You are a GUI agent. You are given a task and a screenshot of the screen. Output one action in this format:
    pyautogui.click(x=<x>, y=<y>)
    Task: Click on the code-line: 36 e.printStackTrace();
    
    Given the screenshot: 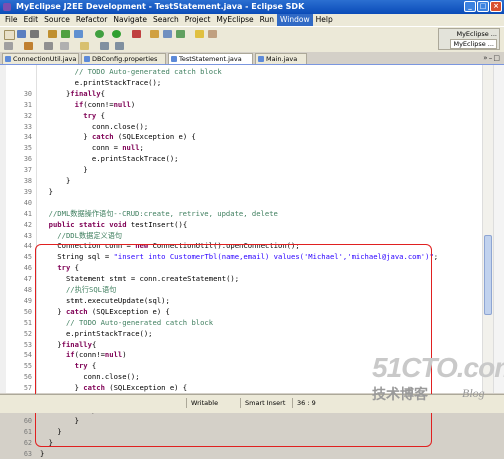 What is the action you would take?
    pyautogui.click(x=252, y=159)
    